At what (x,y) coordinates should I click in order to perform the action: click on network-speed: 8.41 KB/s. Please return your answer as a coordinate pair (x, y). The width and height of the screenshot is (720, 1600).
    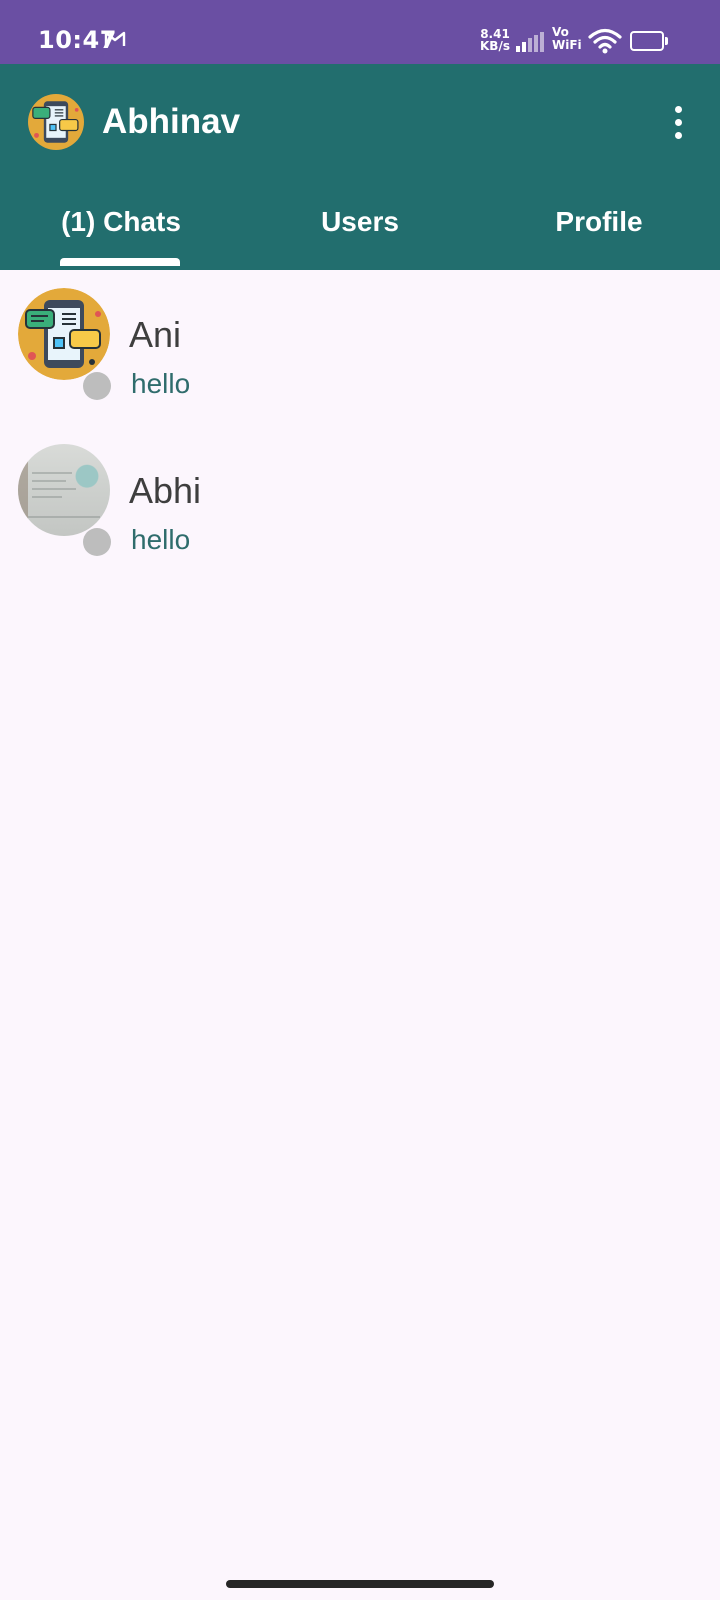
    Looking at the image, I should click on (495, 40).